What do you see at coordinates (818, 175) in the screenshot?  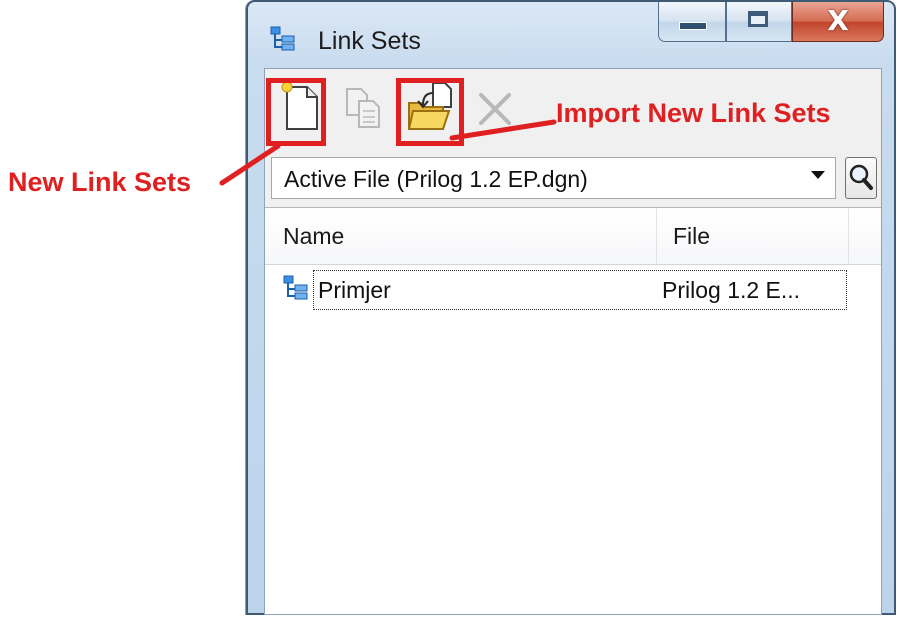 I see `chevron-down-icon` at bounding box center [818, 175].